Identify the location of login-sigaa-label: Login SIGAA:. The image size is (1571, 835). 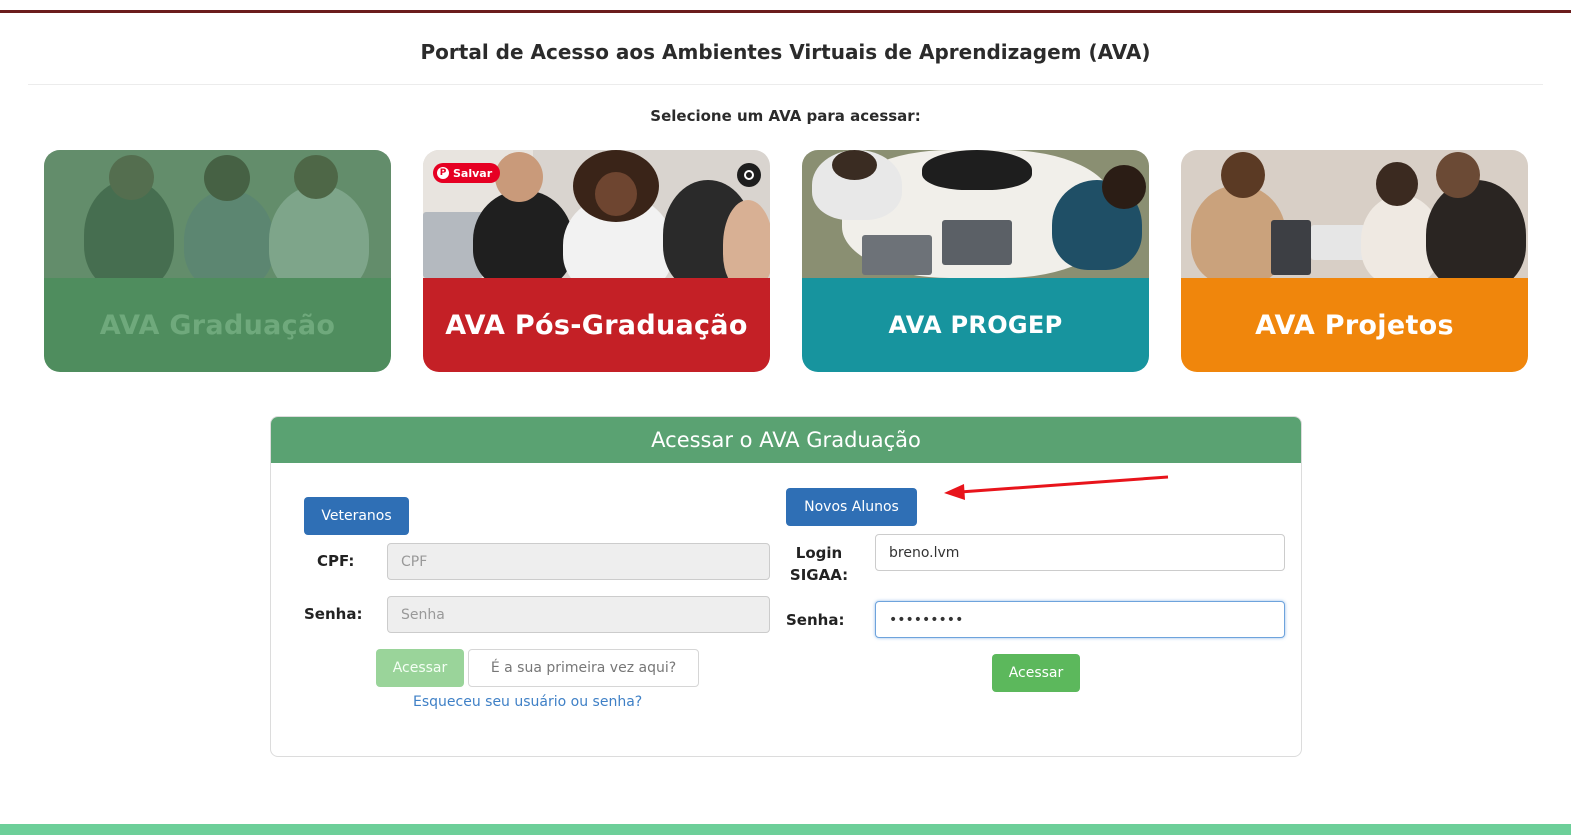
(819, 564).